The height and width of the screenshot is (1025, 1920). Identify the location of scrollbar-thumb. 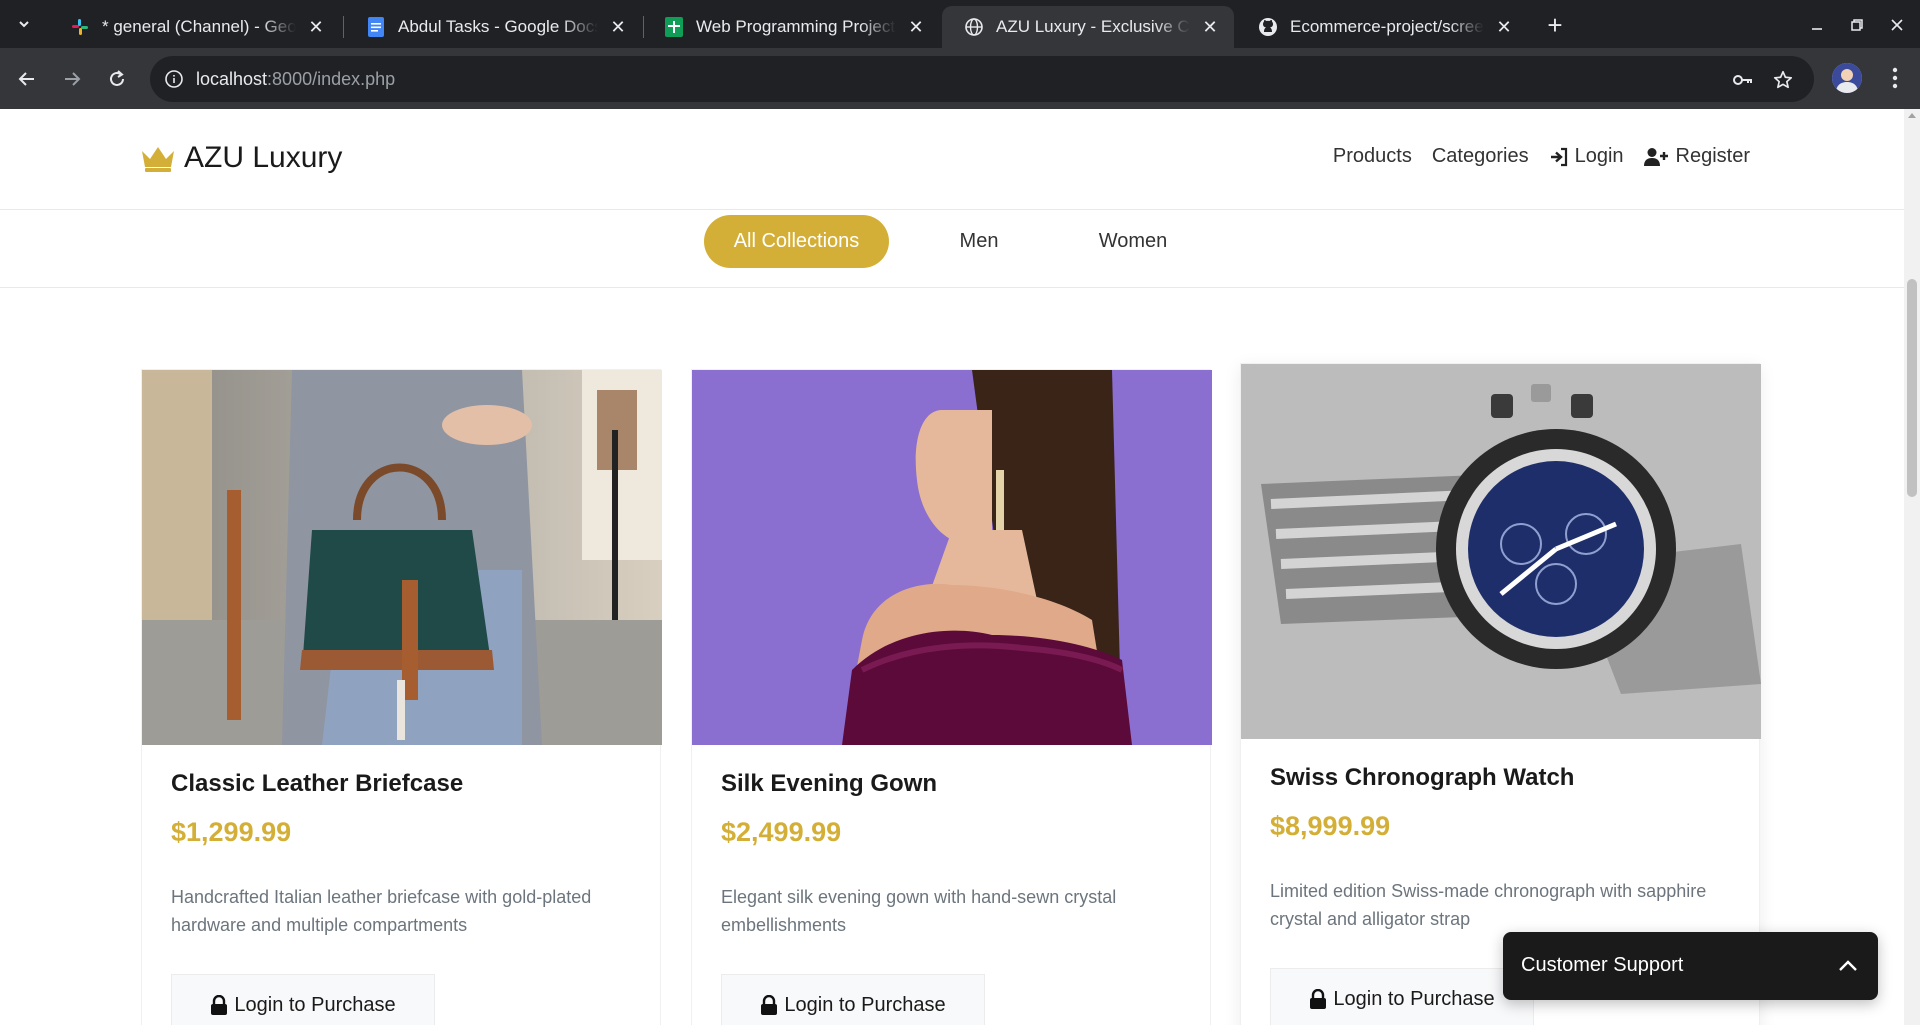
(1912, 388).